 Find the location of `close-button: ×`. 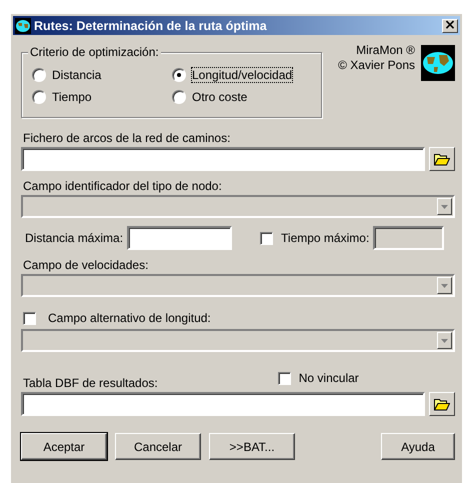

close-button: × is located at coordinates (450, 25).